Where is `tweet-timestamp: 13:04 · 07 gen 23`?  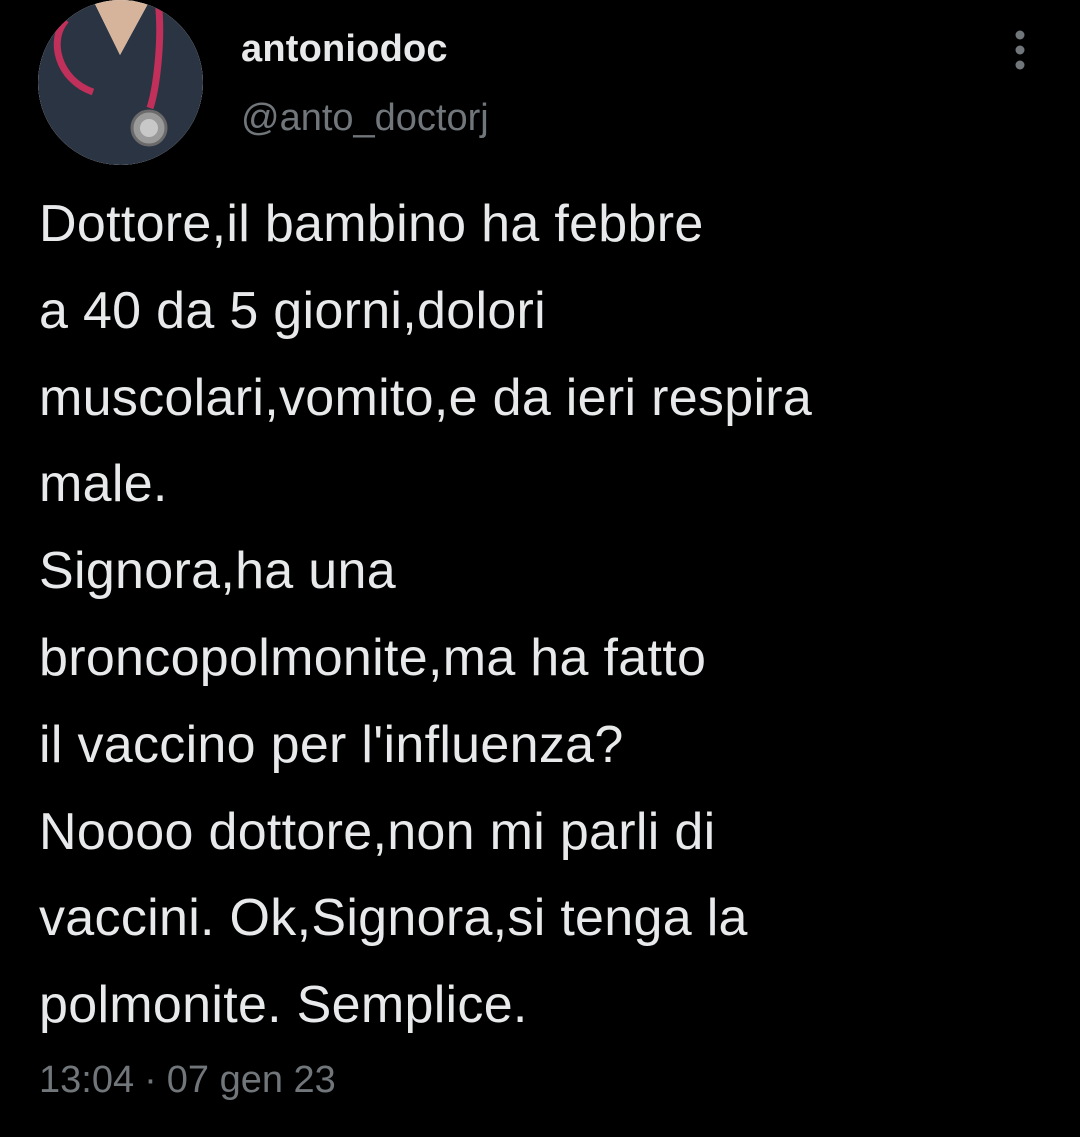 tweet-timestamp: 13:04 · 07 gen 23 is located at coordinates (187, 1080).